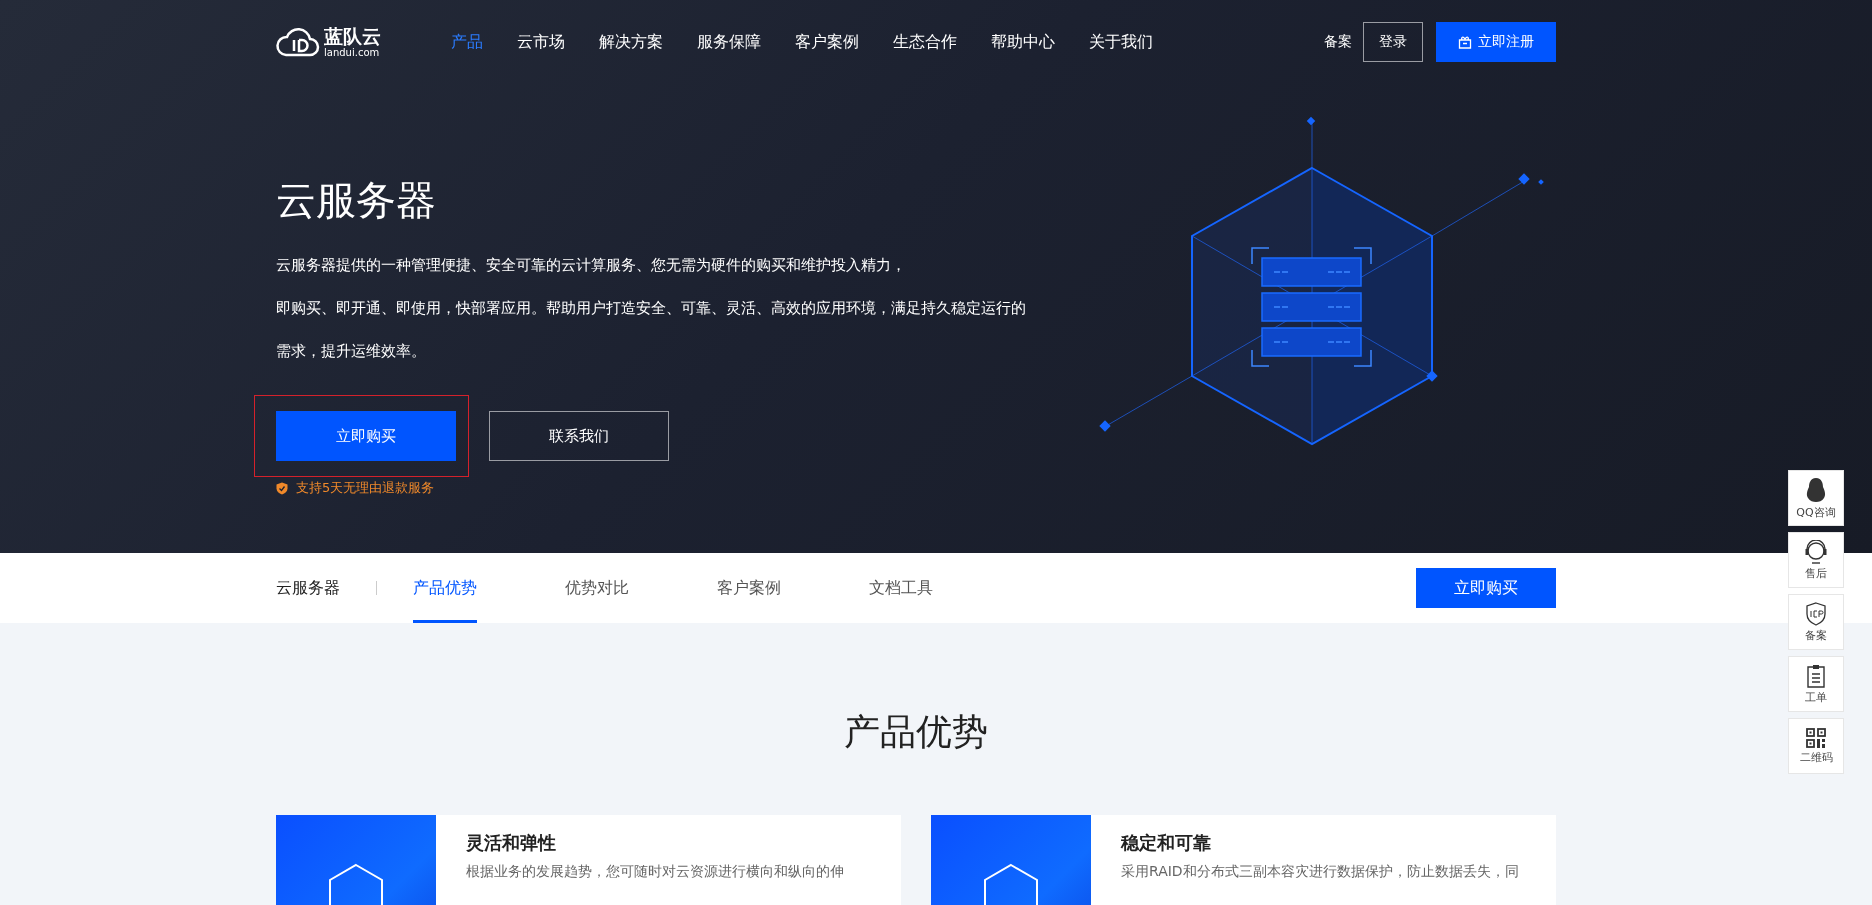  Describe the element at coordinates (729, 42) in the screenshot. I see `nav-link: 服务保障` at that location.